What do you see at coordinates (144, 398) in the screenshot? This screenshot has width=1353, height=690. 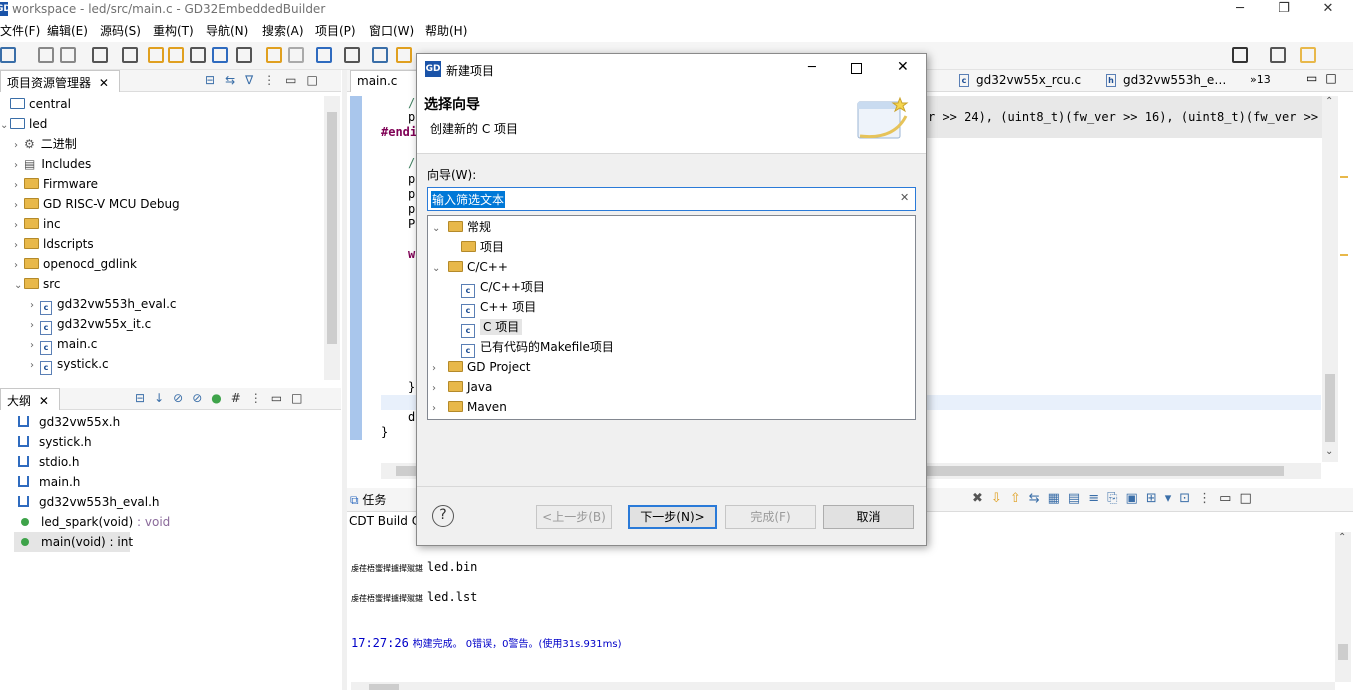 I see `collapse-all-icon: ⊟` at bounding box center [144, 398].